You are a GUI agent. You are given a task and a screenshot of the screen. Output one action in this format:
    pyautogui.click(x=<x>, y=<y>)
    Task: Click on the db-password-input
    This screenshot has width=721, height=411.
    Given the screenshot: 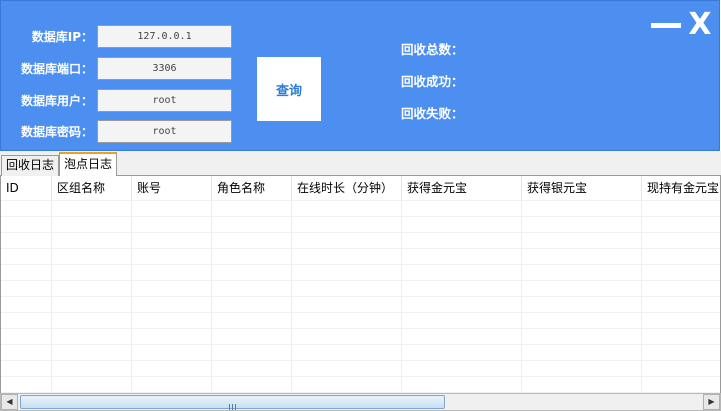 What is the action you would take?
    pyautogui.click(x=164, y=131)
    